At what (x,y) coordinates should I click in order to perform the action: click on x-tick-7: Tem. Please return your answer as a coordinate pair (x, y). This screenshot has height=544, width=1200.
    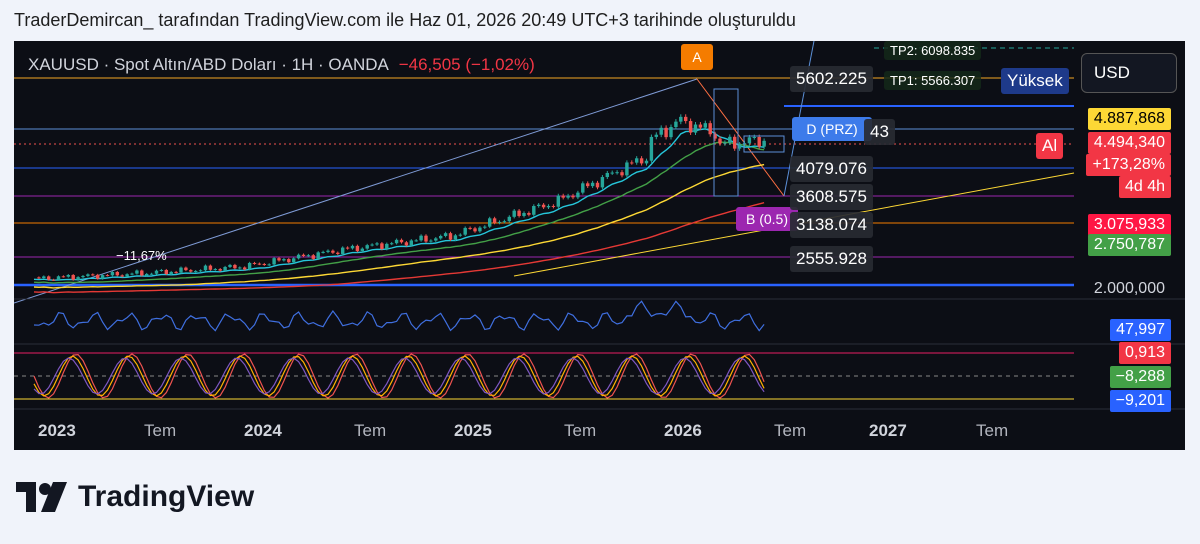
    Looking at the image, I should click on (790, 430).